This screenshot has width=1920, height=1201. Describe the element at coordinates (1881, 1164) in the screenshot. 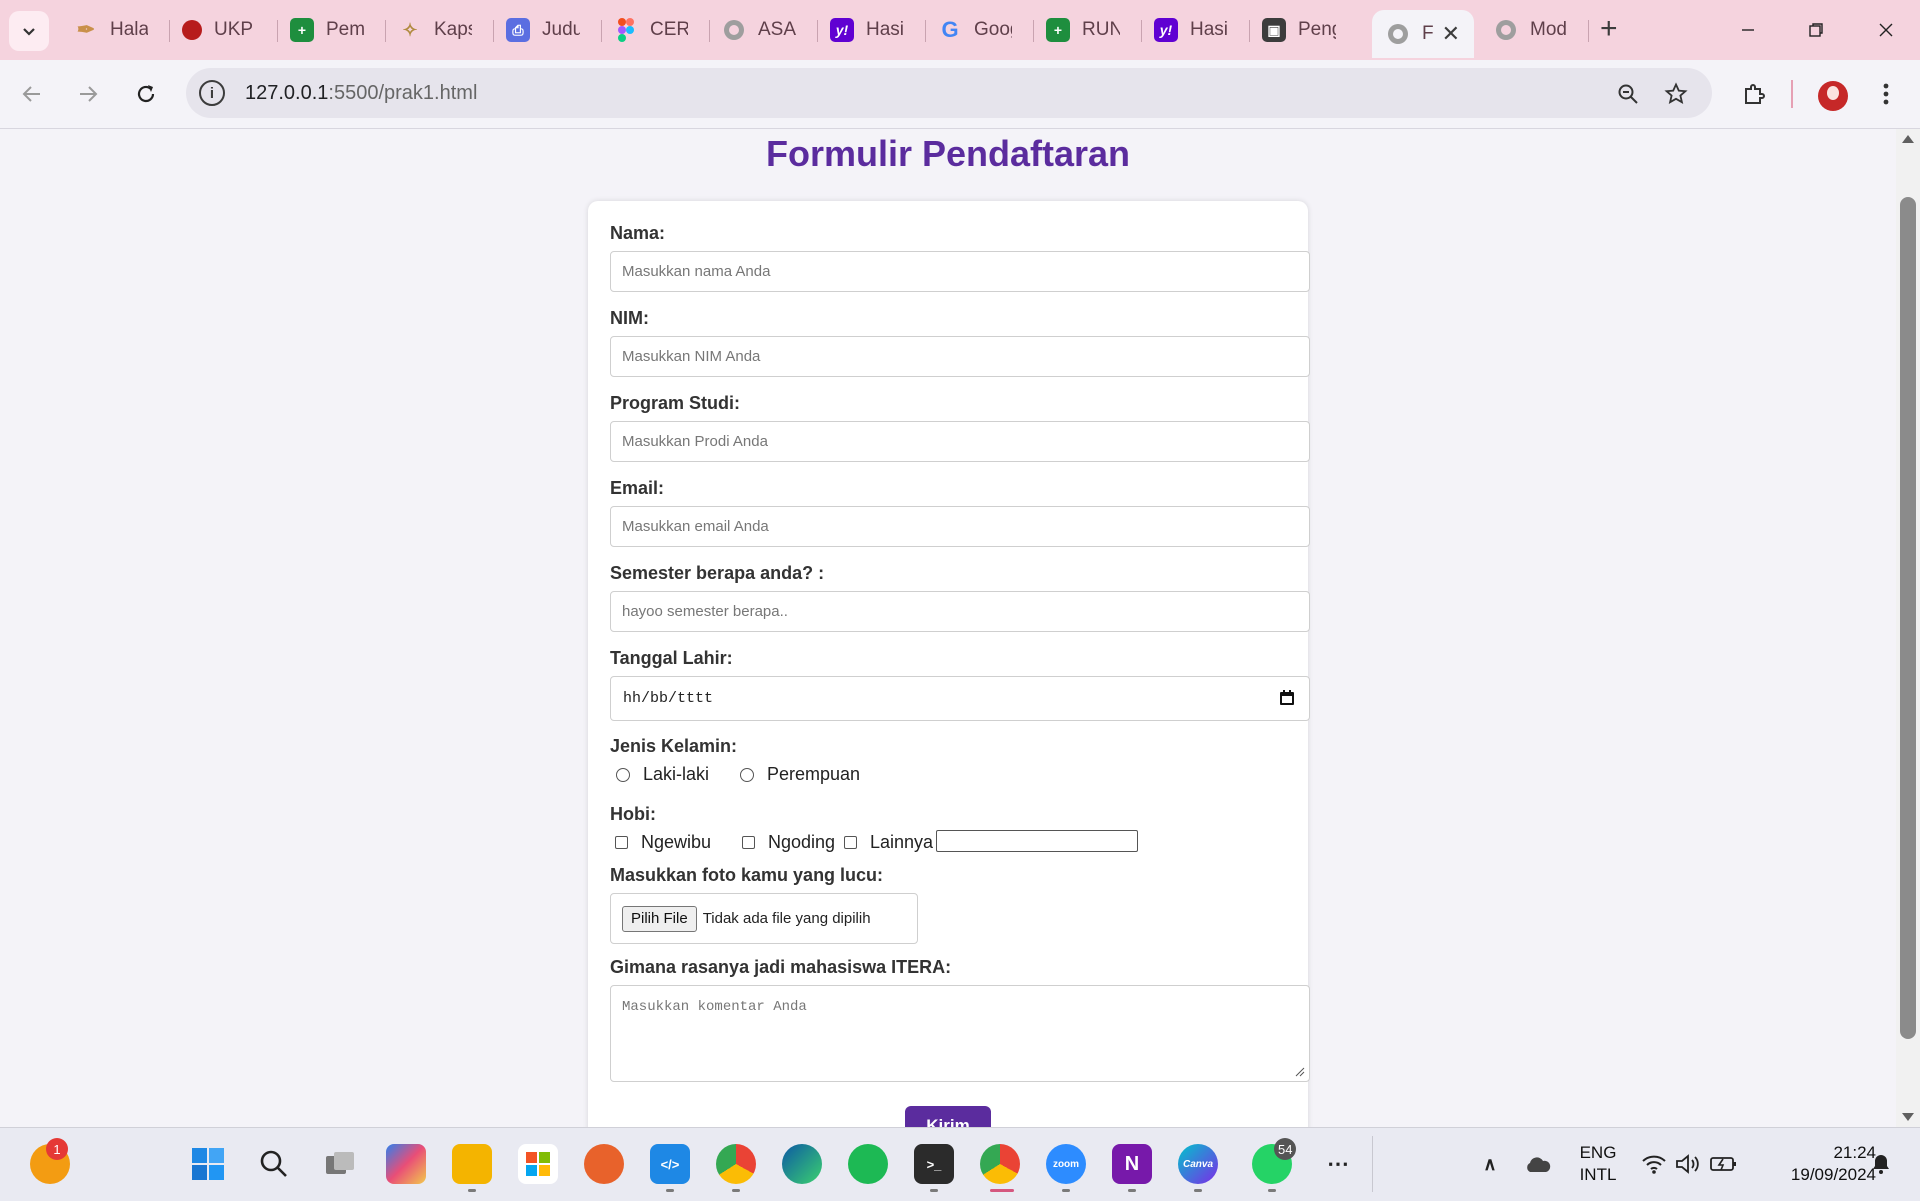

I see `notification-bell-icon` at that location.